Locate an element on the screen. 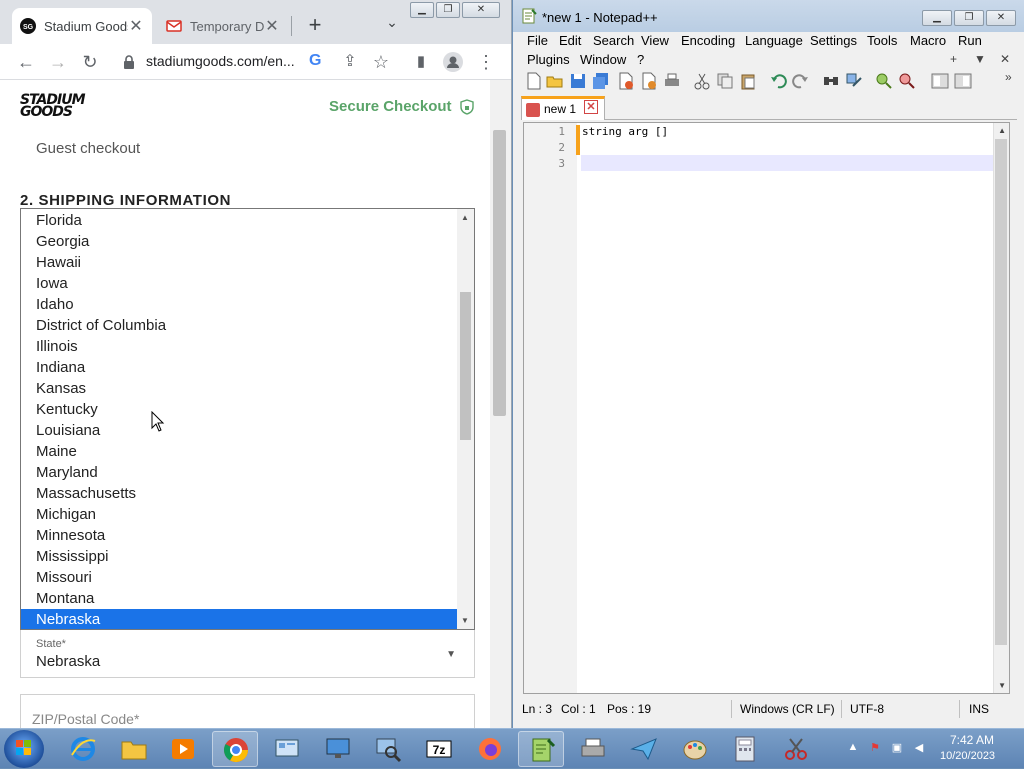 This screenshot has width=1024, height=769. new-file-icon is located at coordinates (534, 81).